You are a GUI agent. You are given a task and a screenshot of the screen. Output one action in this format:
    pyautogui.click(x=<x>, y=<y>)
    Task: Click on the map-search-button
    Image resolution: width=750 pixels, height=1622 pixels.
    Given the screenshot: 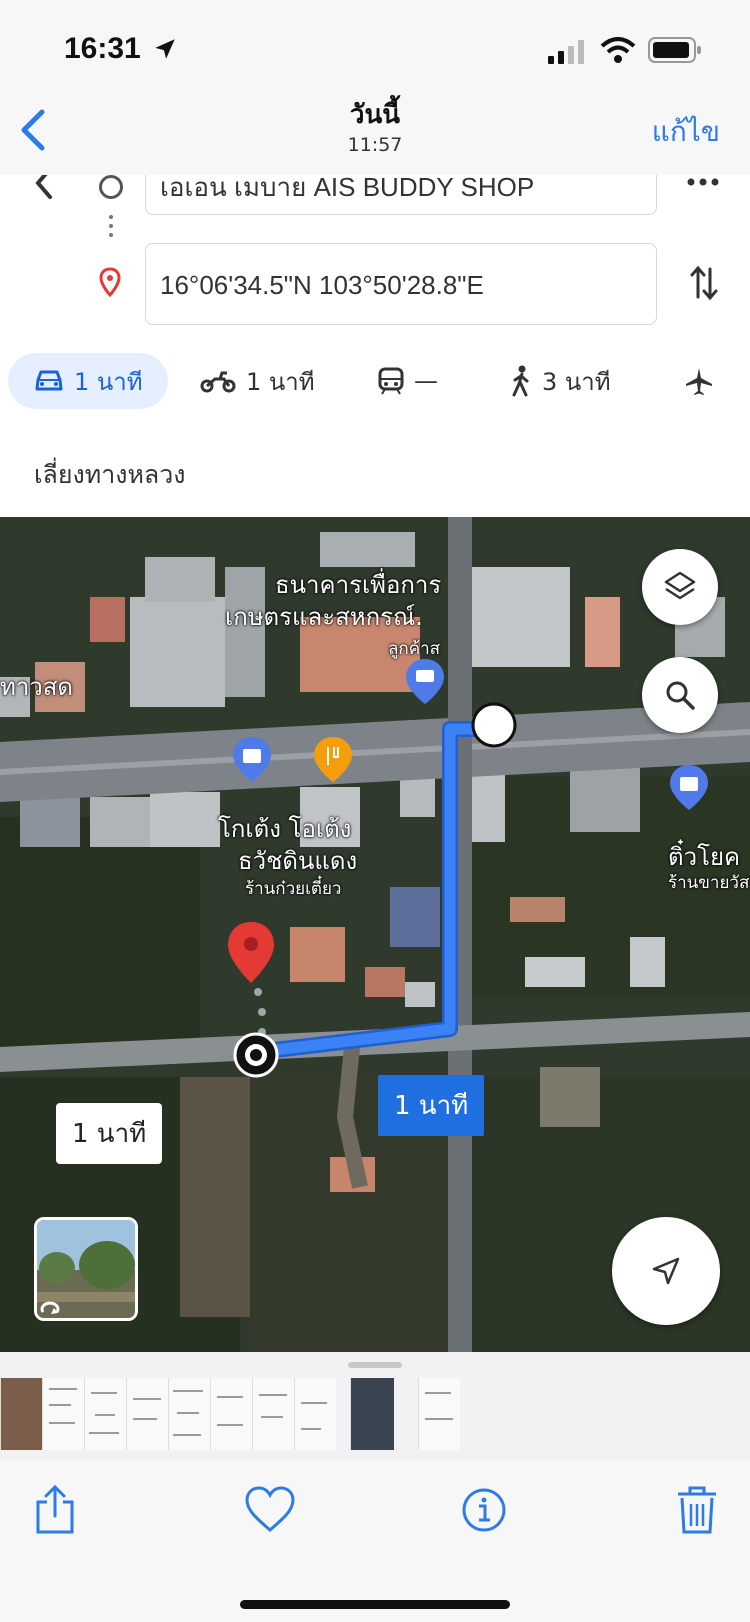 What is the action you would take?
    pyautogui.click(x=680, y=695)
    